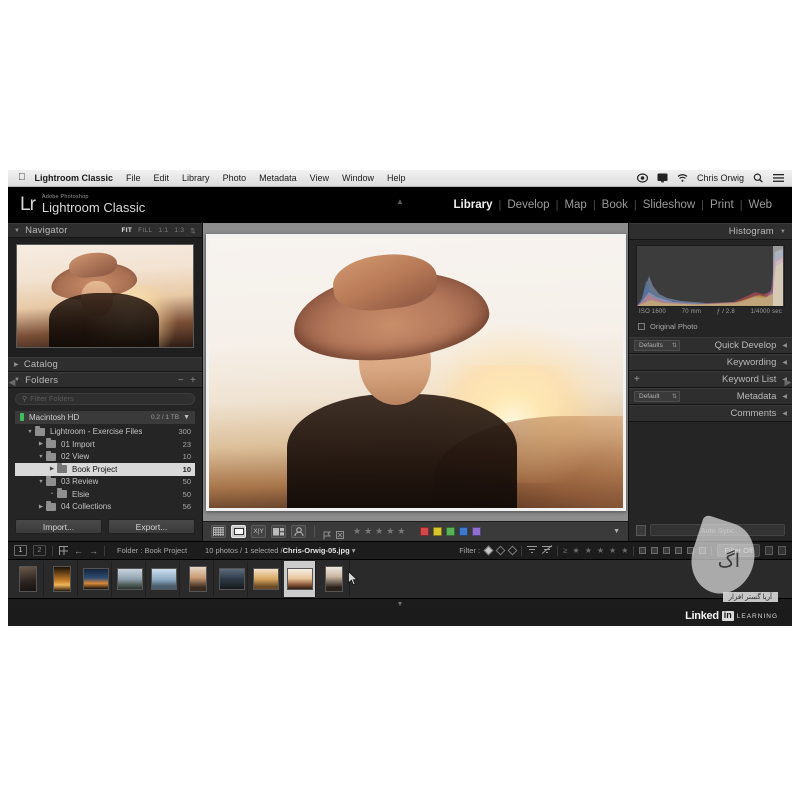 The height and width of the screenshot is (800, 800). Describe the element at coordinates (612, 550) in the screenshot. I see `filter-star-4: ★` at that location.